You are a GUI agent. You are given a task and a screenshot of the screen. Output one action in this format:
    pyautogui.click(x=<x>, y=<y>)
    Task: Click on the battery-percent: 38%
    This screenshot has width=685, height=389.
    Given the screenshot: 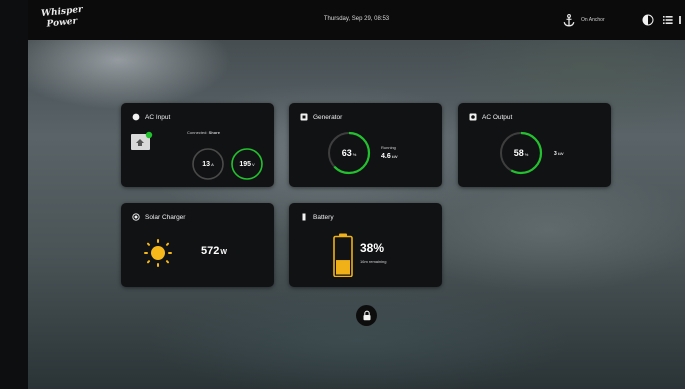 What is the action you would take?
    pyautogui.click(x=372, y=248)
    